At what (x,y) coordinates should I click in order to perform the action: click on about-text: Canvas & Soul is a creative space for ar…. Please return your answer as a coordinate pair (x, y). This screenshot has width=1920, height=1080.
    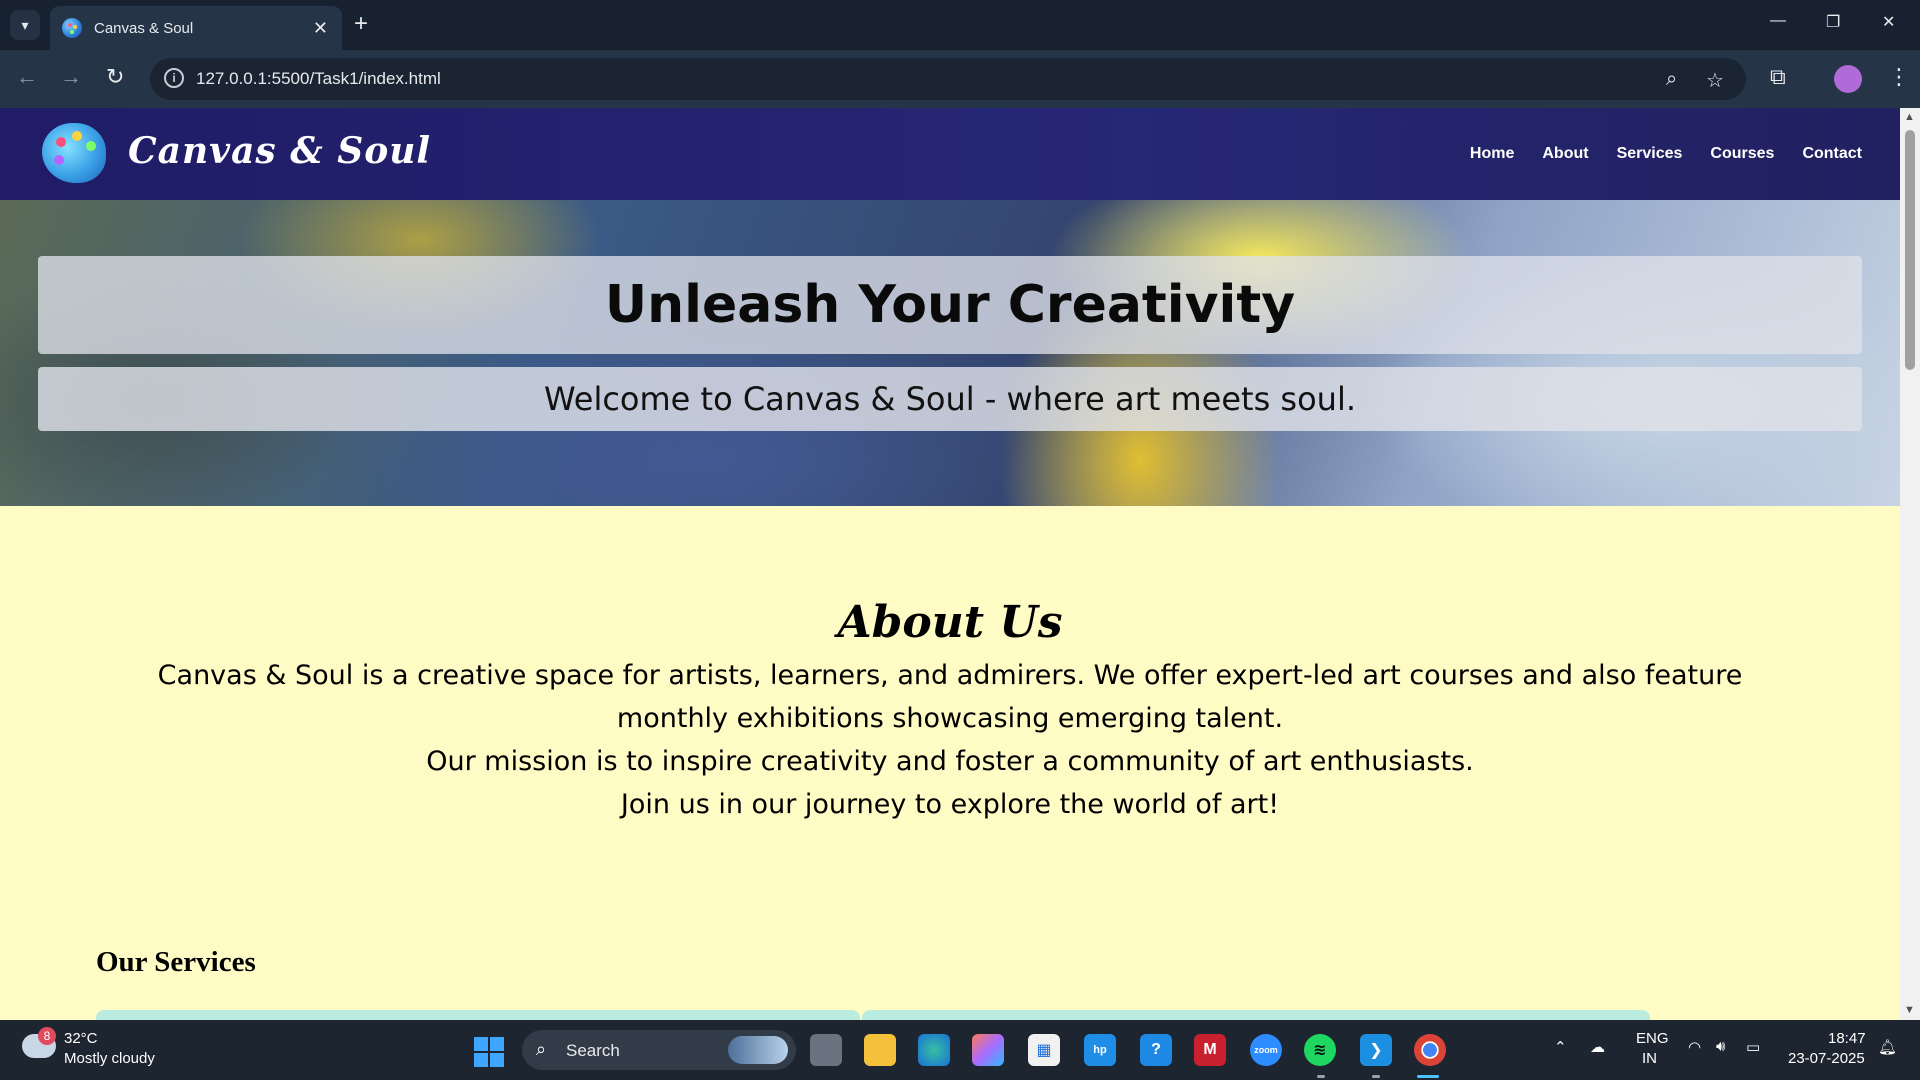
    Looking at the image, I should click on (950, 740).